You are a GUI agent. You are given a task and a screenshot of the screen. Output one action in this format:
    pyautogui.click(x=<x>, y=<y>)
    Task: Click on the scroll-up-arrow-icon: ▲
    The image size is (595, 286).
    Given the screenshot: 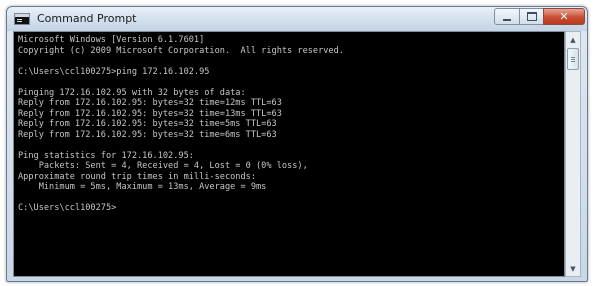 What is the action you would take?
    pyautogui.click(x=573, y=39)
    